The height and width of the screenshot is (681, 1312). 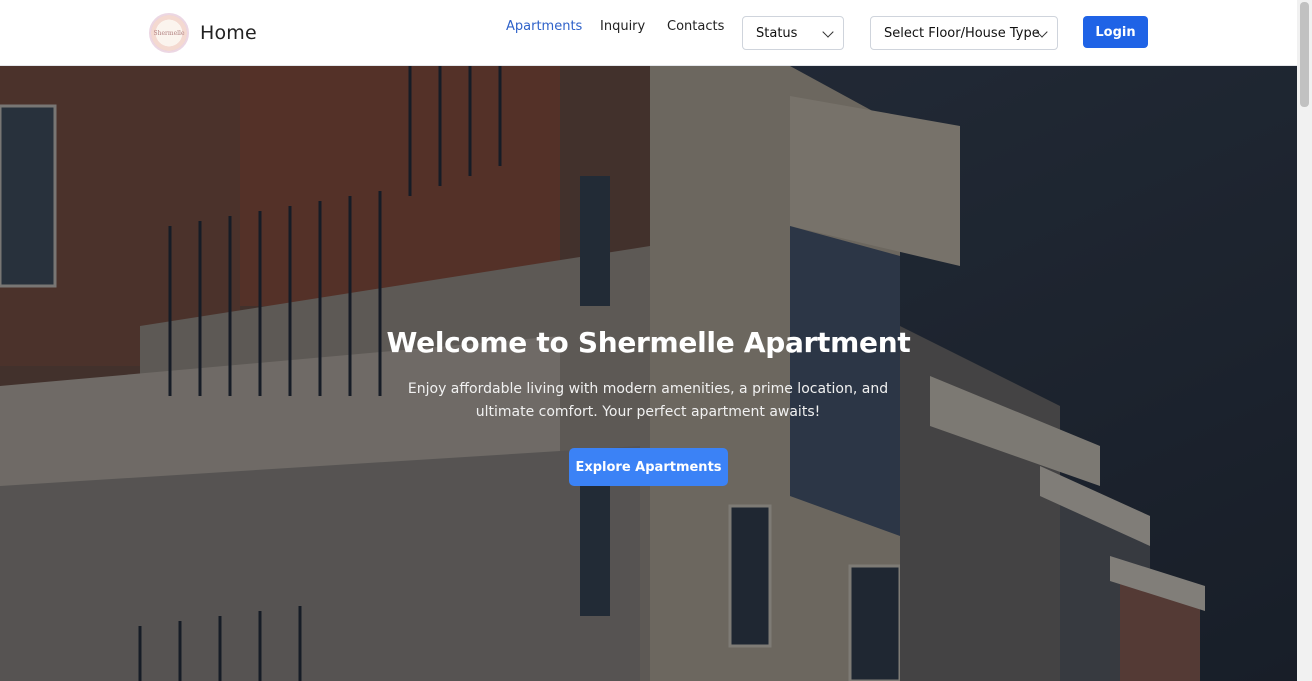 What do you see at coordinates (1115, 32) in the screenshot?
I see `login-button: Login` at bounding box center [1115, 32].